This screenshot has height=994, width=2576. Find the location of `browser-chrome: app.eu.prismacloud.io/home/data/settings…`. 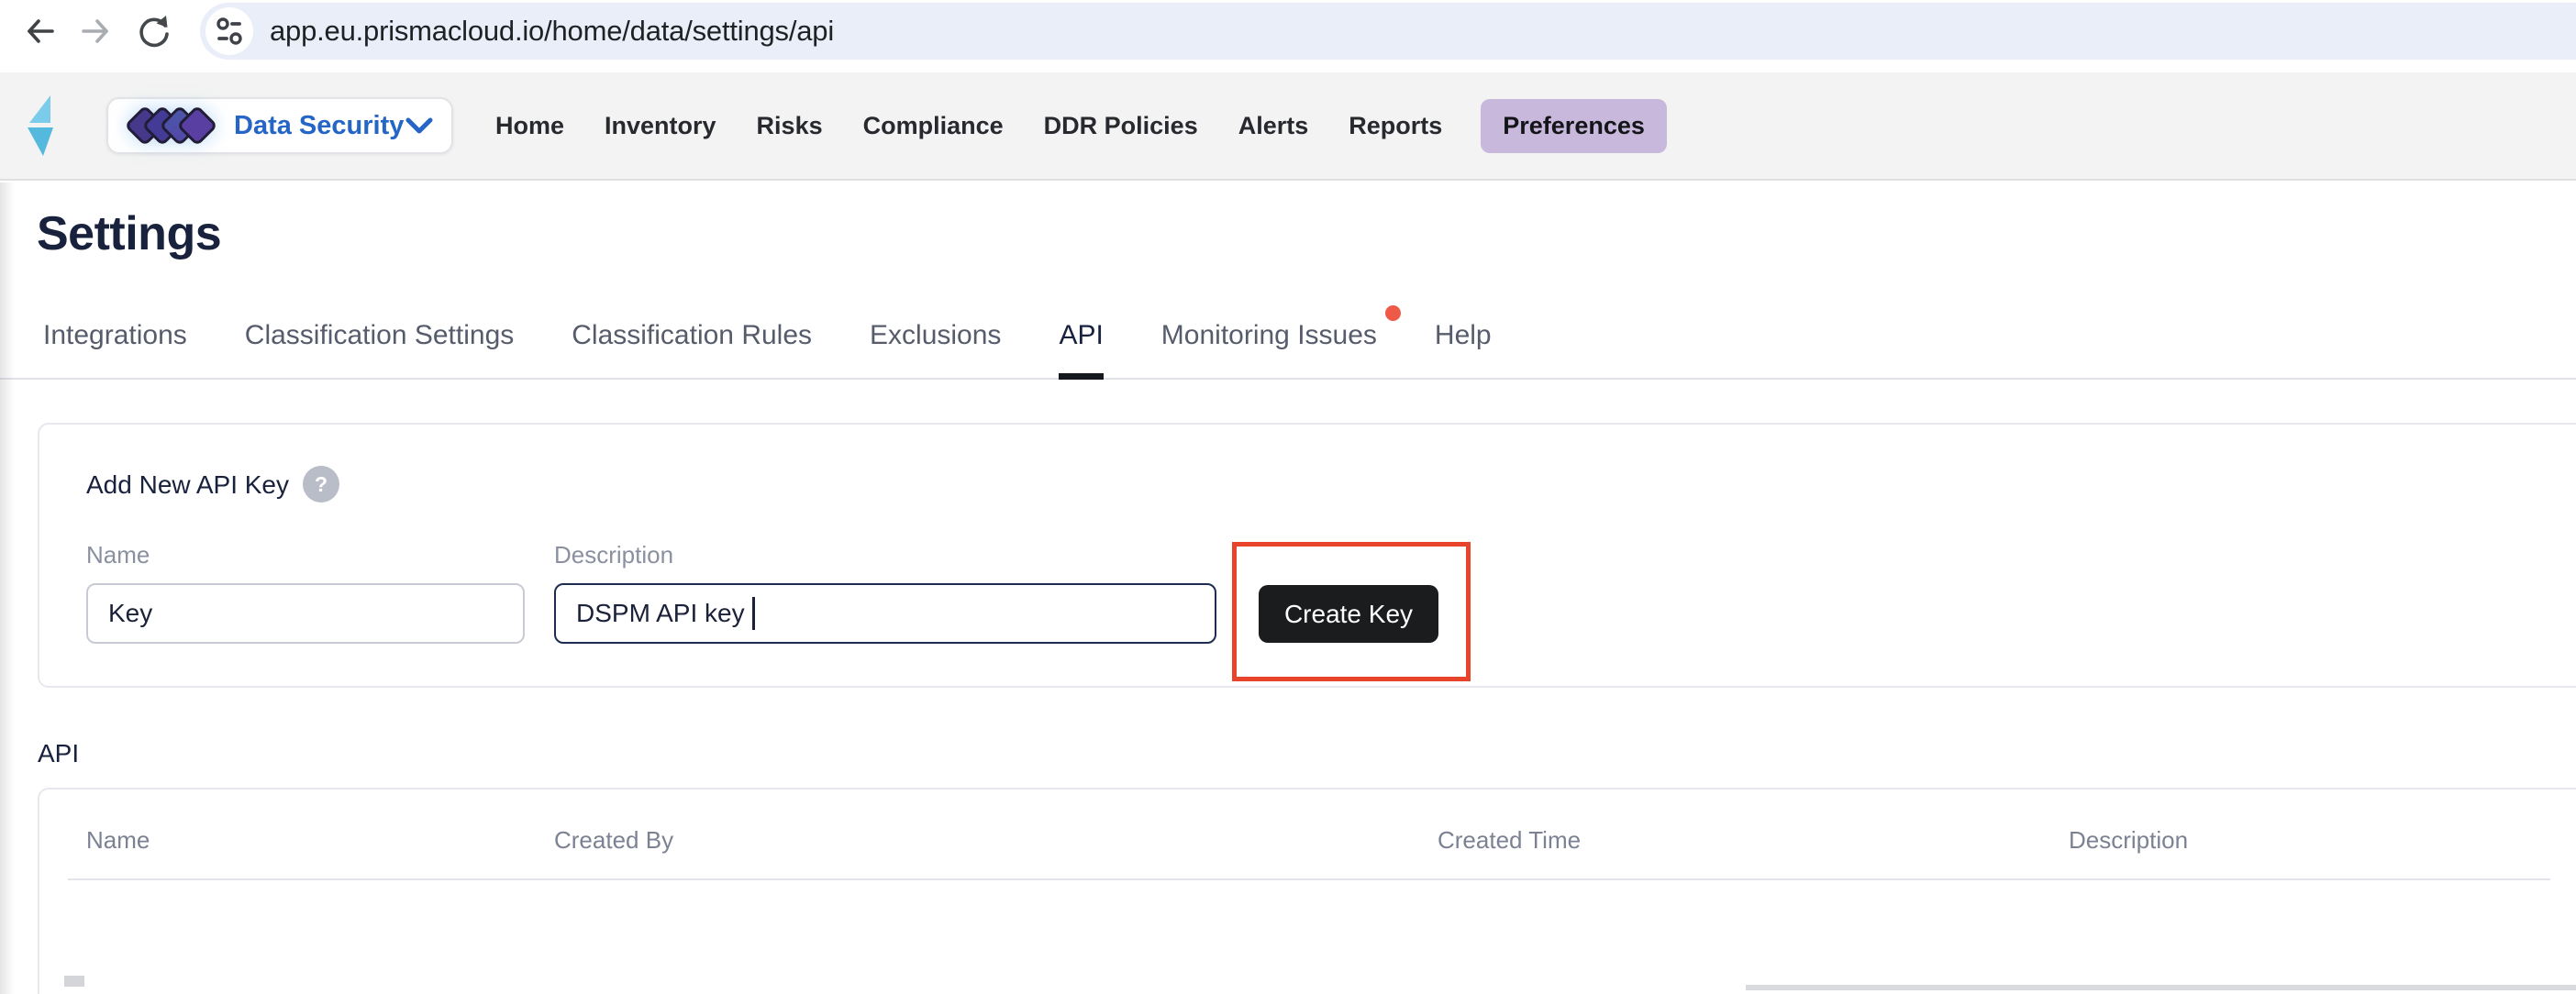

browser-chrome: app.eu.prismacloud.io/home/data/settings… is located at coordinates (1288, 30).